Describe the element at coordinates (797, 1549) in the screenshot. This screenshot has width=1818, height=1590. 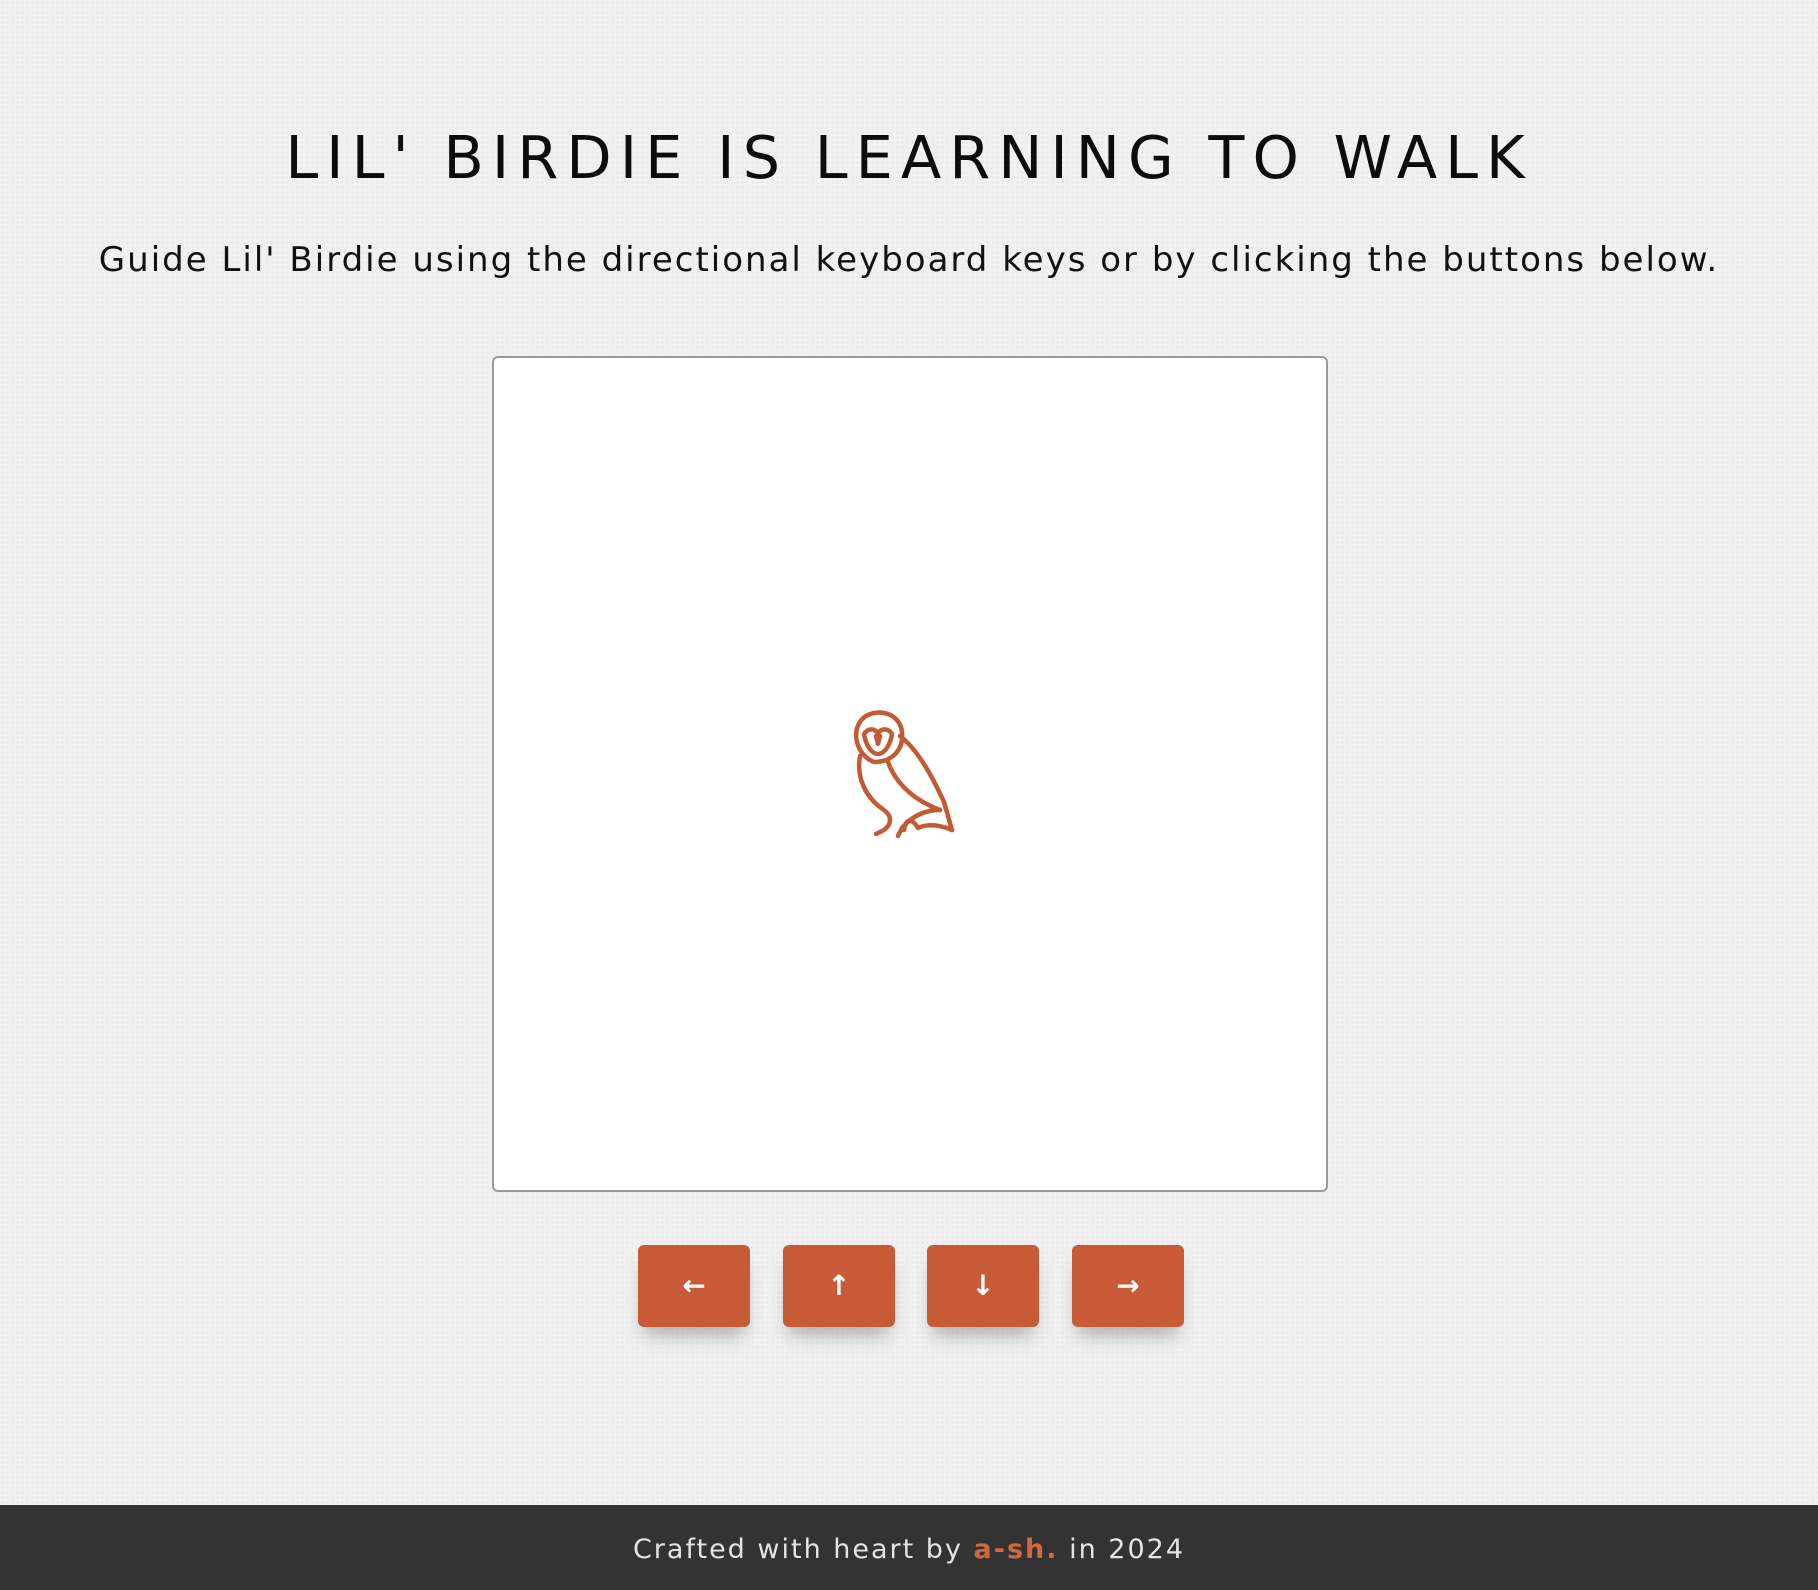
I see `footer-prefix: Crafted with heart by` at that location.